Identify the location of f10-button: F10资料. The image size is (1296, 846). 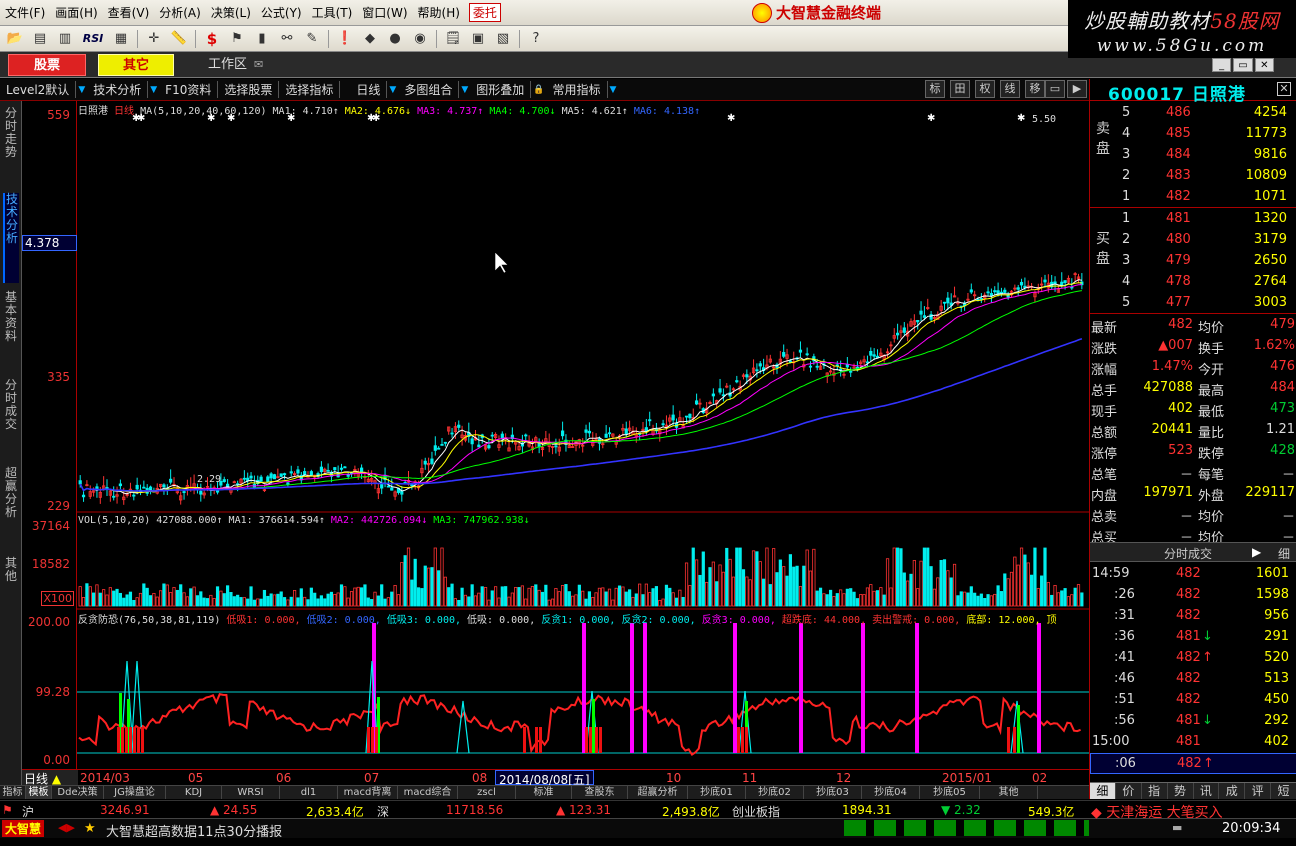
(189, 89).